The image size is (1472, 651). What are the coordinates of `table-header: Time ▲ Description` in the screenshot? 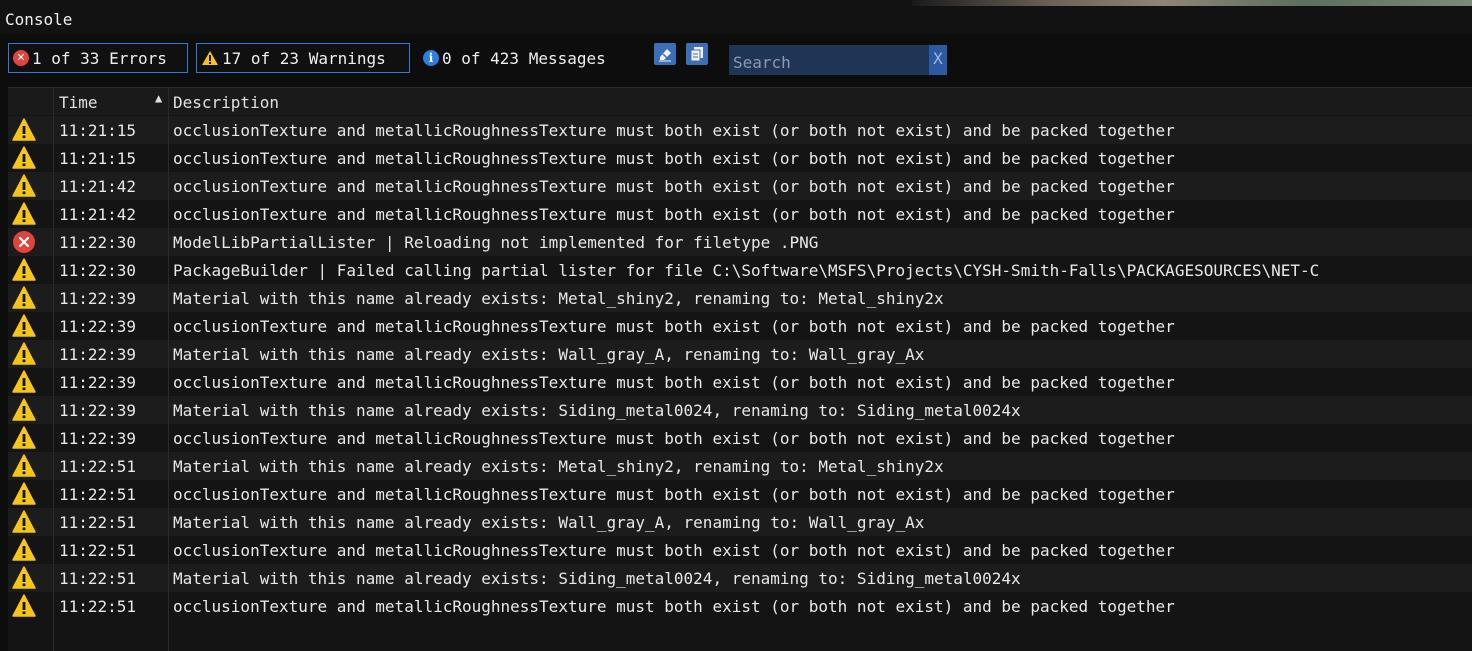 It's located at (740, 101).